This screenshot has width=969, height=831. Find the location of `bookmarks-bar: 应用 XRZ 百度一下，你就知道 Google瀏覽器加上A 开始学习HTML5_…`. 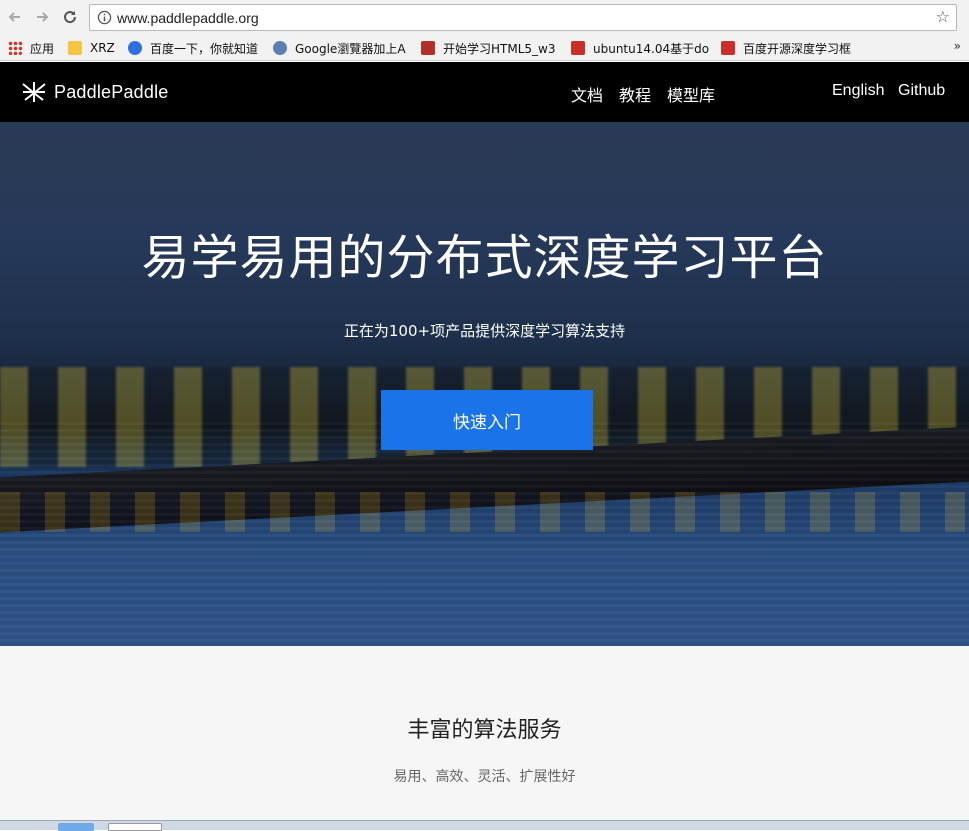

bookmarks-bar: 应用 XRZ 百度一下，你就知道 Google瀏覽器加上A 开始学习HTML5_… is located at coordinates (484, 48).